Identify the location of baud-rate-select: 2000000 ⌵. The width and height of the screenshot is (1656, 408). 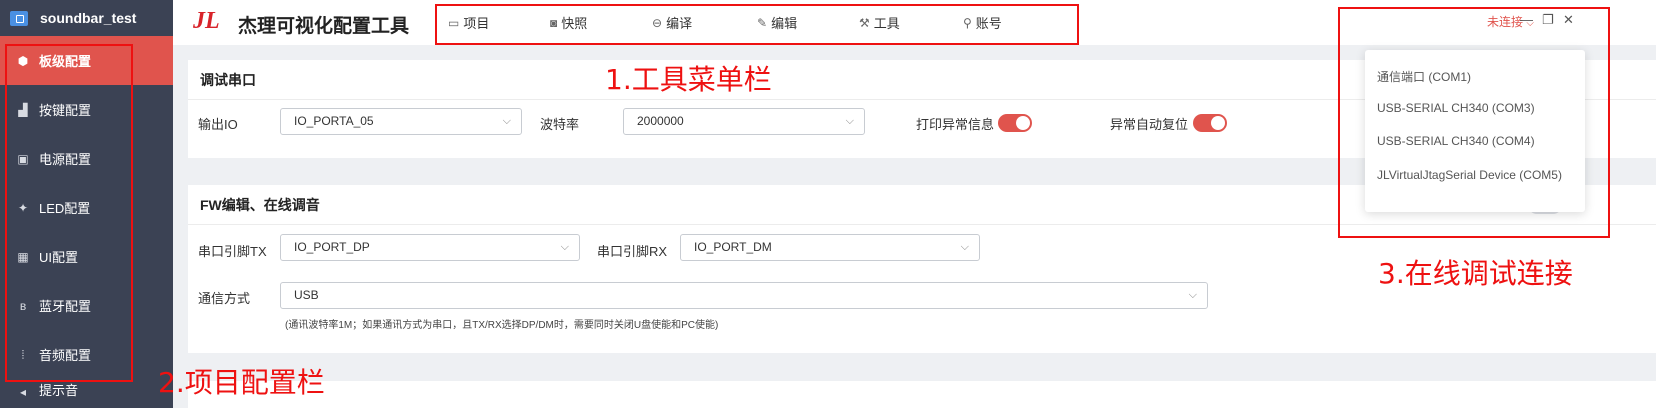
(744, 121).